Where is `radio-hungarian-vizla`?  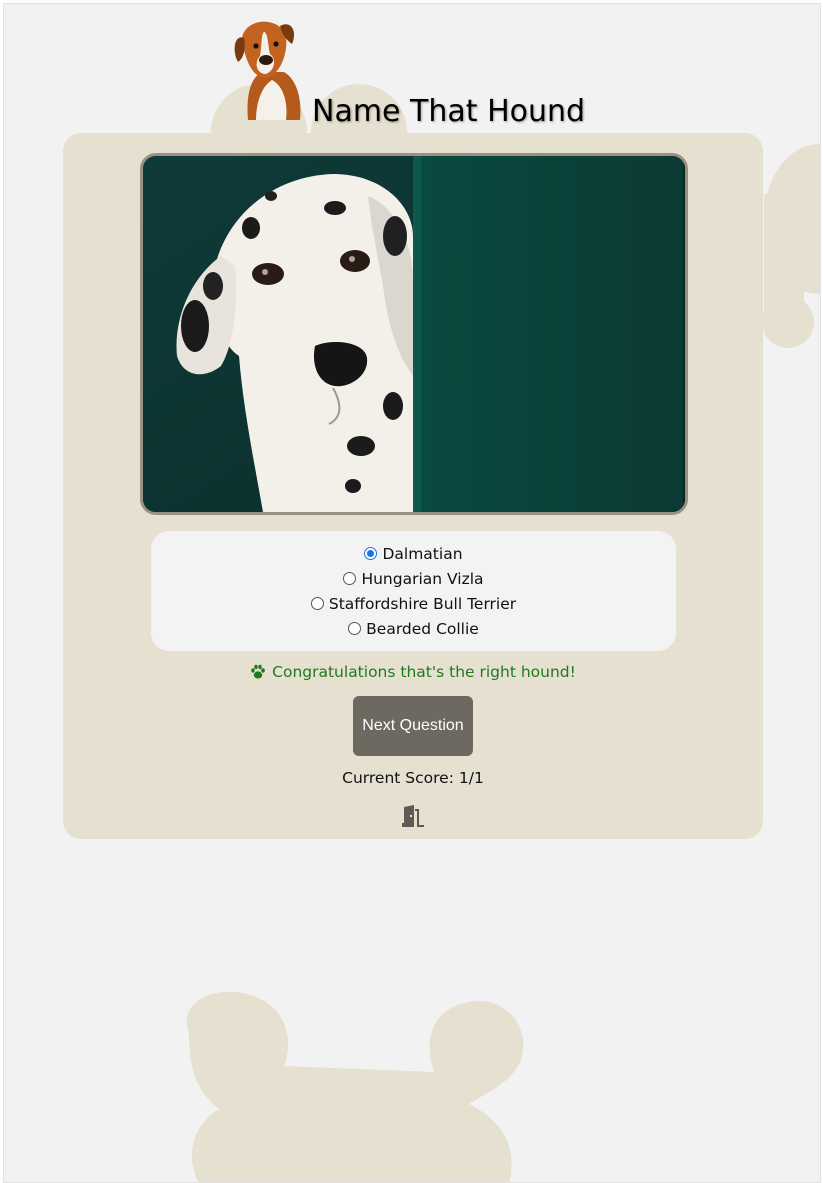 radio-hungarian-vizla is located at coordinates (350, 578).